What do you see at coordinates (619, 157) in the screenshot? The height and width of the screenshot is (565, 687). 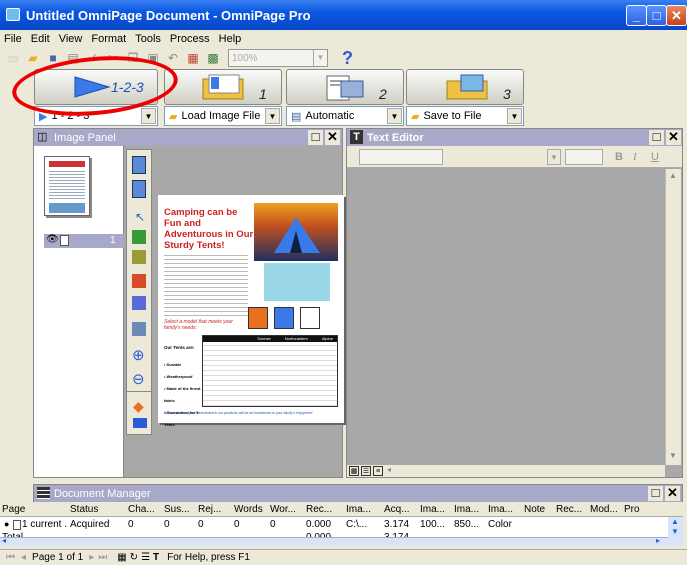 I see `bold-button: B` at bounding box center [619, 157].